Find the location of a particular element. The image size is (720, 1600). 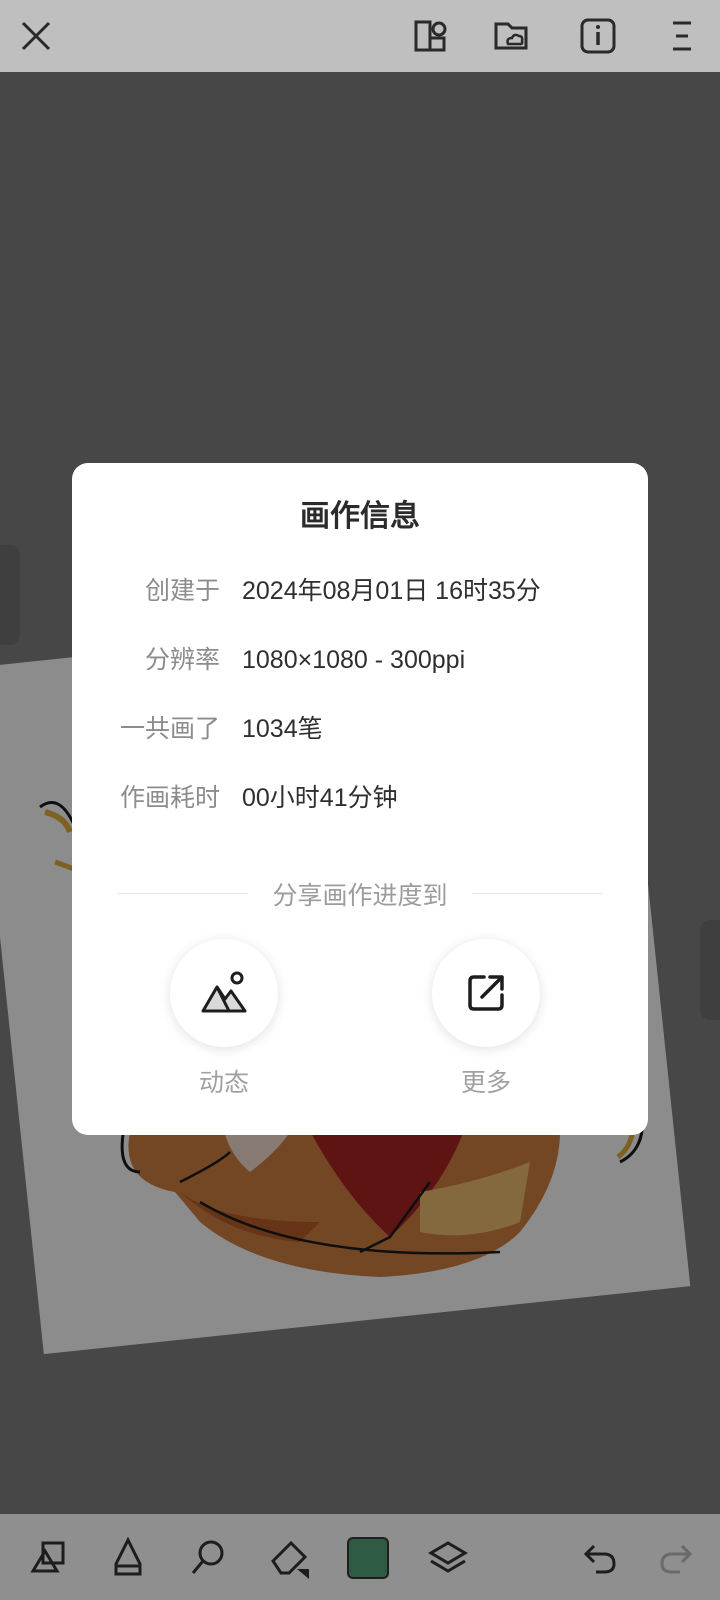

color-swatch is located at coordinates (368, 1558).